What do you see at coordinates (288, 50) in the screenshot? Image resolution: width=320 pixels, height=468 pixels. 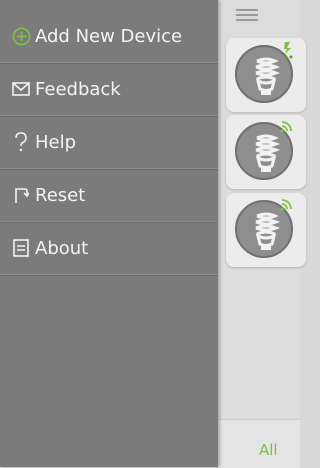 I see `plug-badge-icon` at bounding box center [288, 50].